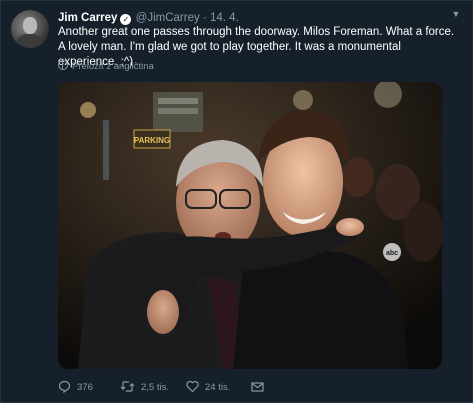  I want to click on reply-count: 376, so click(85, 387).